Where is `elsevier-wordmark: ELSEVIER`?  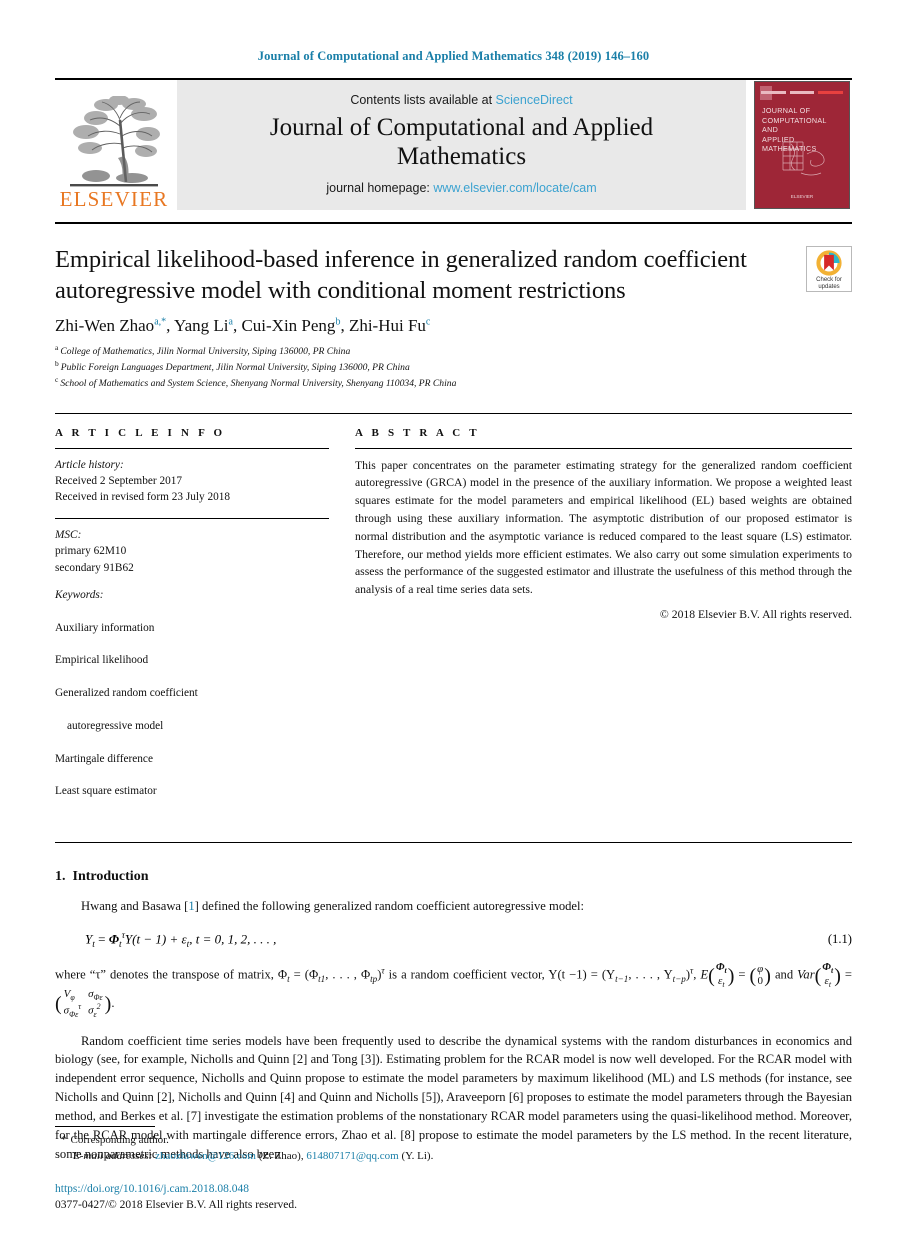
elsevier-wordmark: ELSEVIER is located at coordinates (114, 199).